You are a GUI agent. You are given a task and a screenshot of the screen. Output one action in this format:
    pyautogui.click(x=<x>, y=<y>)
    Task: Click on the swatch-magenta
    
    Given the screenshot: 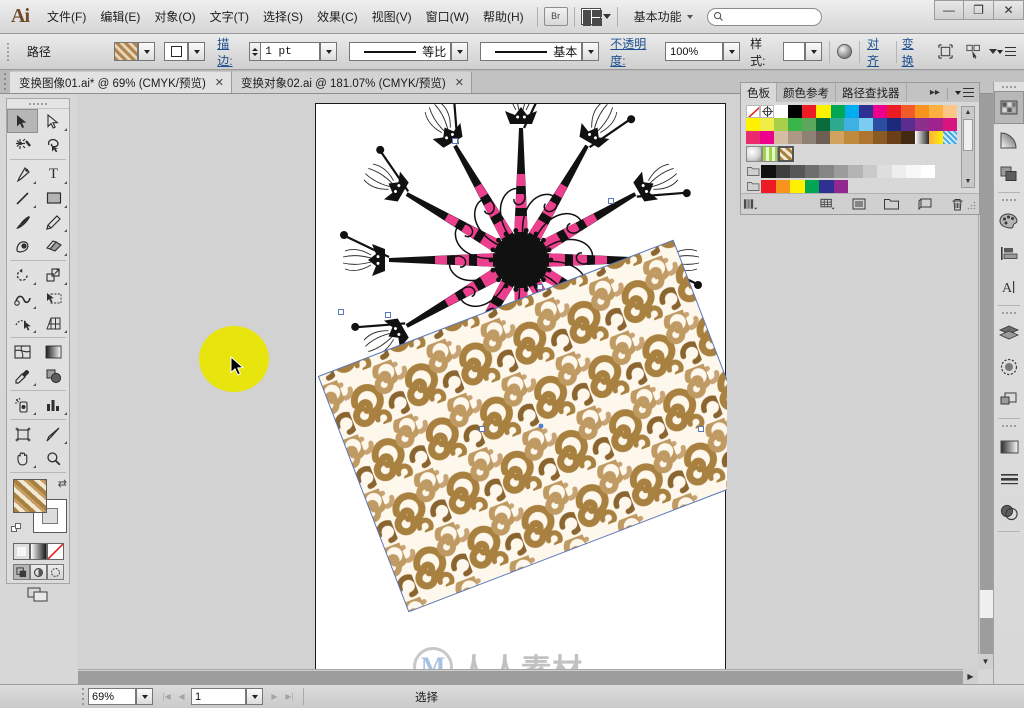 What is the action you would take?
    pyautogui.click(x=879, y=111)
    